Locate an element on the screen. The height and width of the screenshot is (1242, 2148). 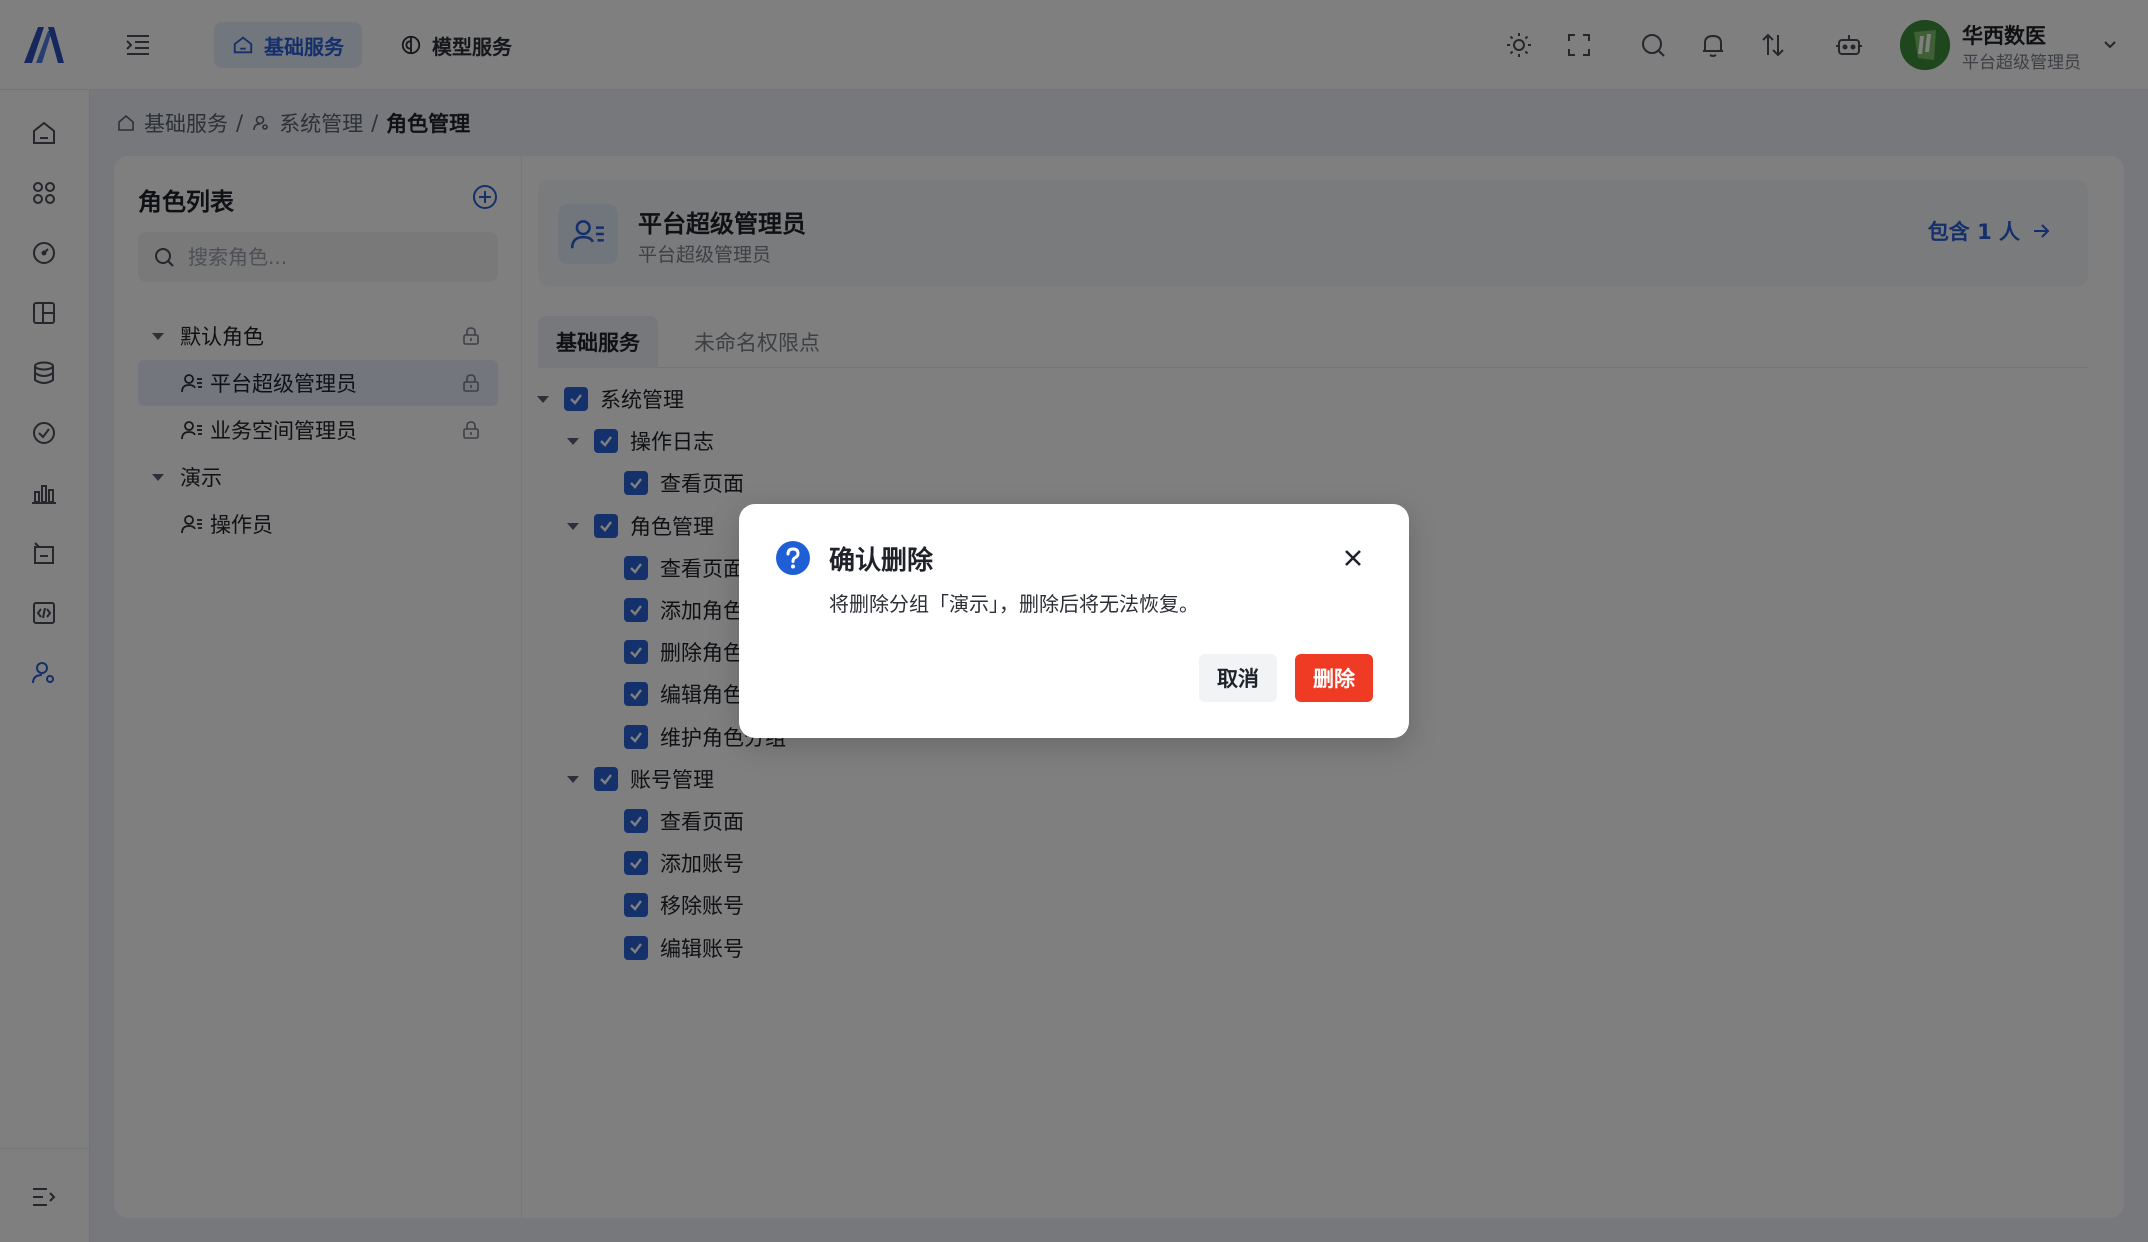
cancel-button: 取消 is located at coordinates (1238, 678).